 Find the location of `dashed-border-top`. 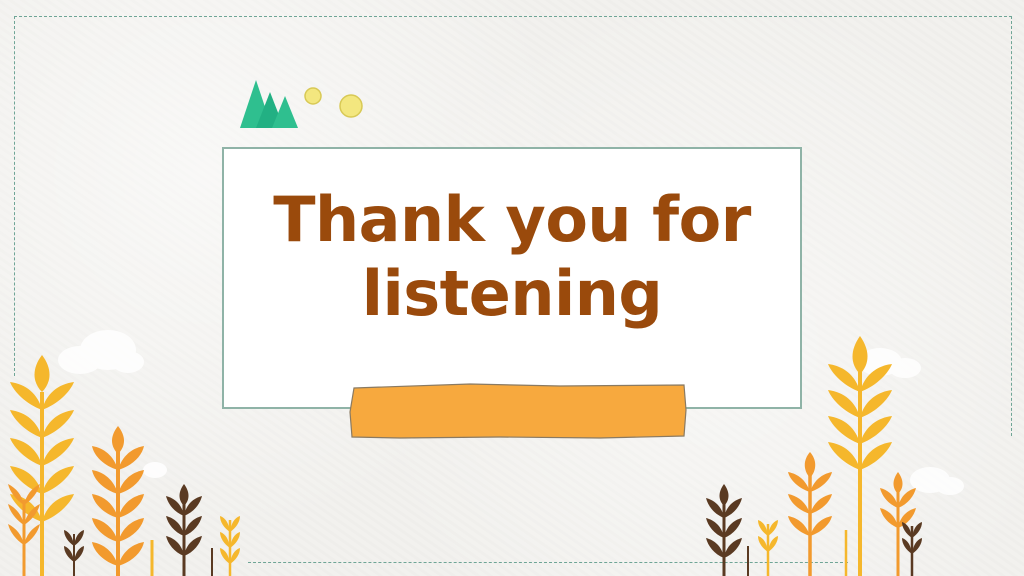

dashed-border-top is located at coordinates (513, 16).